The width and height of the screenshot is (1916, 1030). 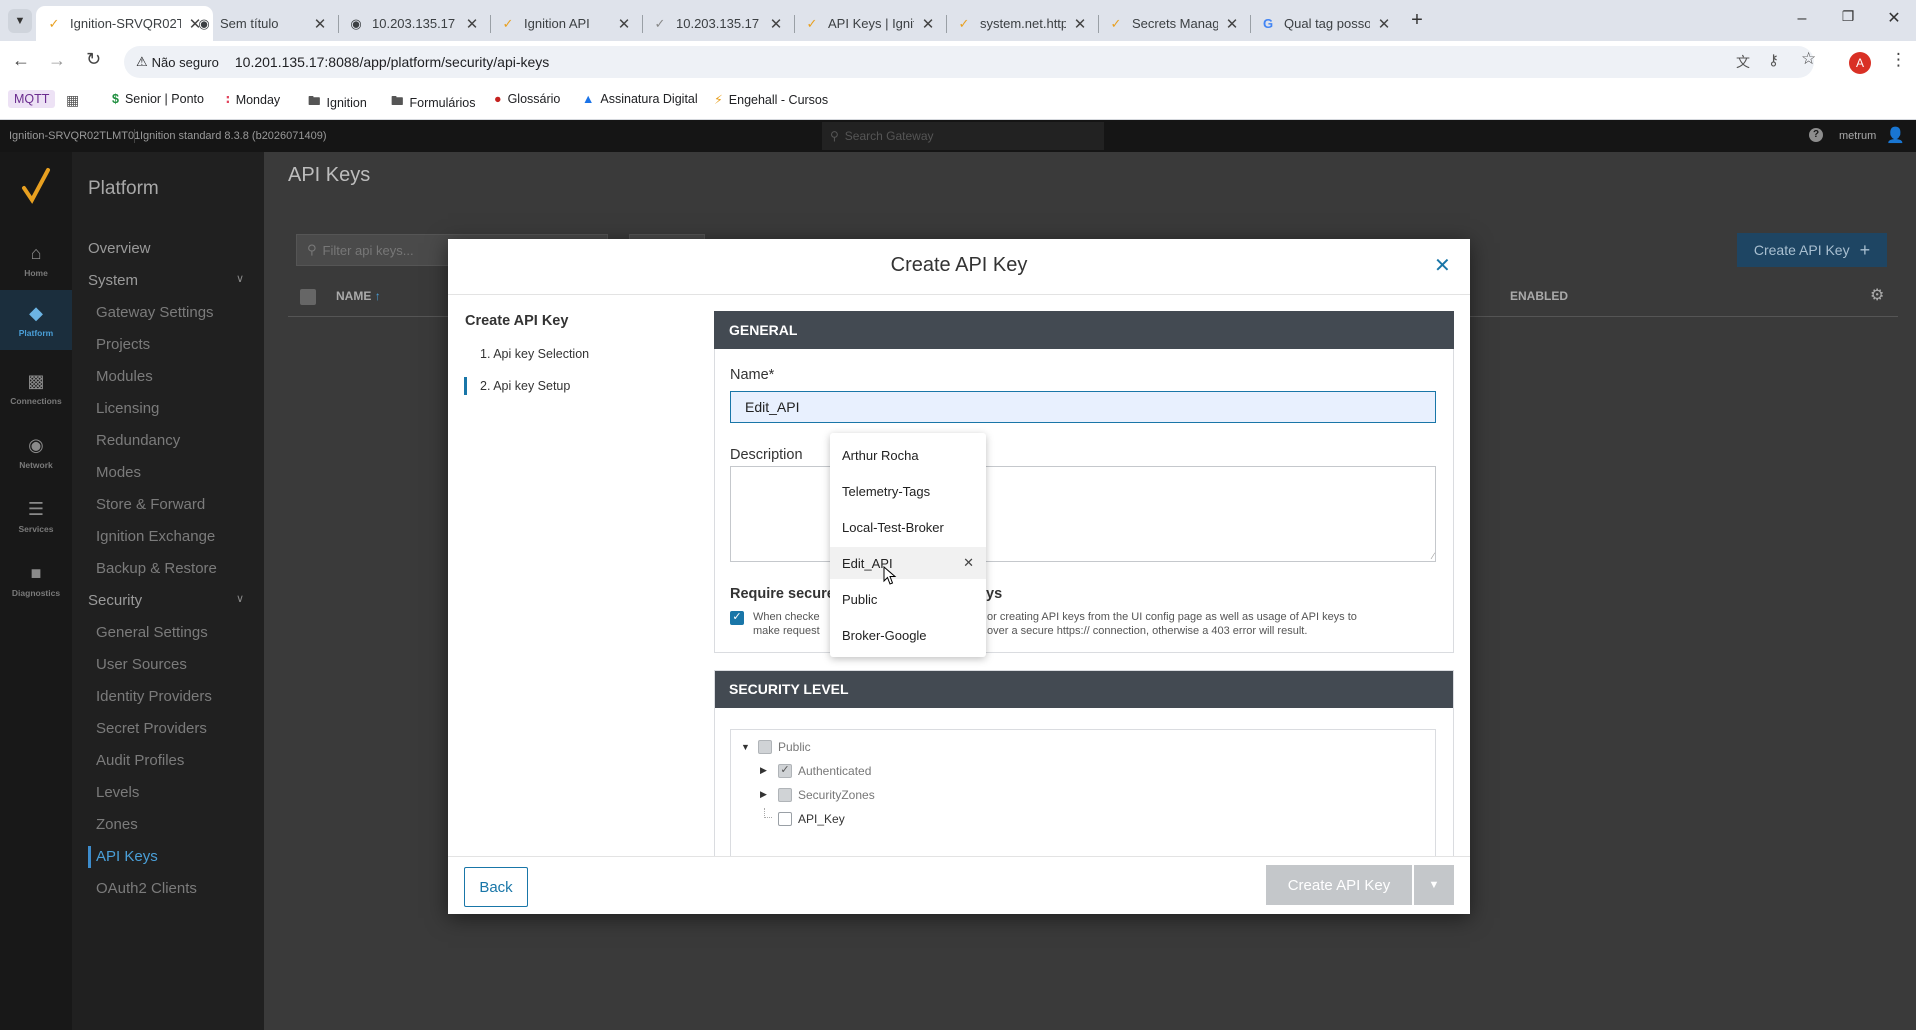 What do you see at coordinates (118, 472) in the screenshot?
I see `nav-modes: Modes` at bounding box center [118, 472].